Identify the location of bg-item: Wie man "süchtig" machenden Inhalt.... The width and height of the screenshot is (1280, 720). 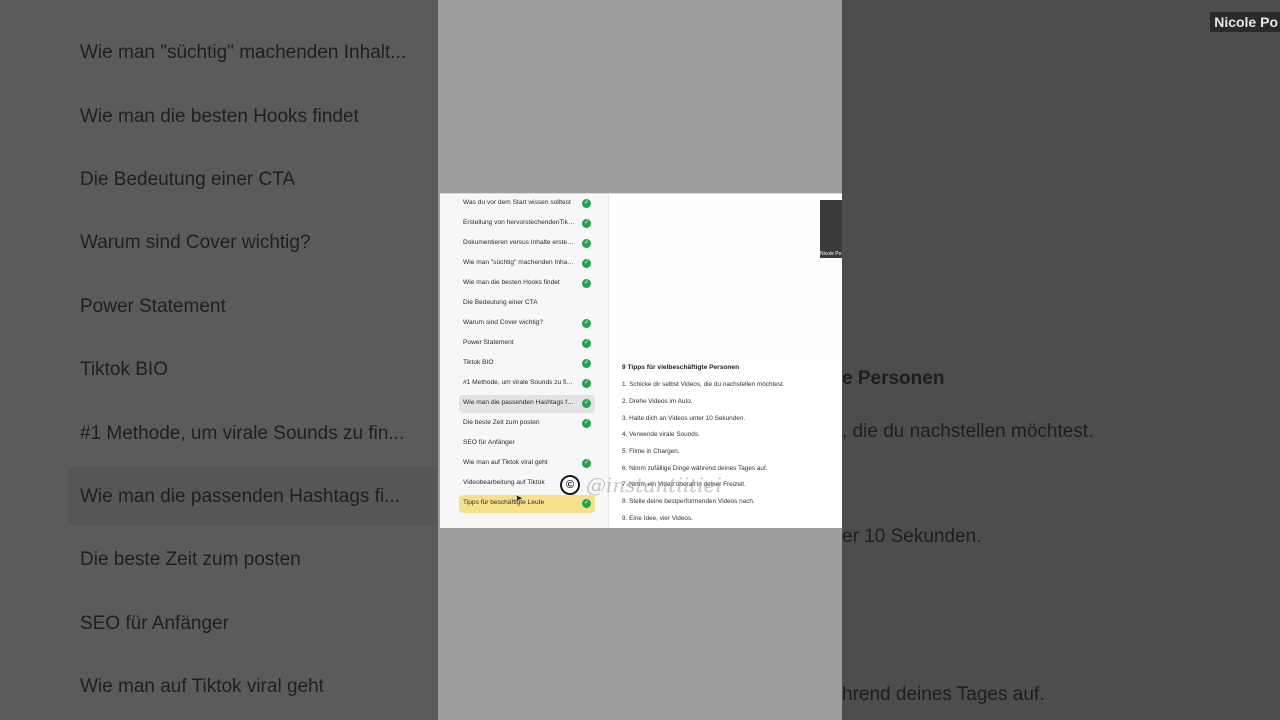
(243, 52).